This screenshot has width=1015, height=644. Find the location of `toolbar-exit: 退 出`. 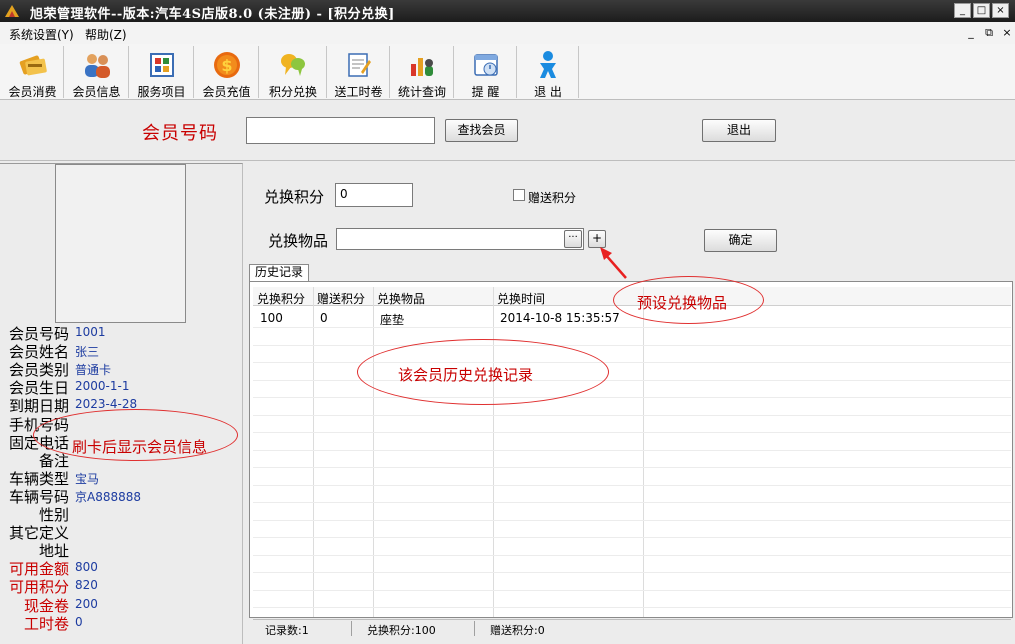

toolbar-exit: 退 出 is located at coordinates (548, 72).